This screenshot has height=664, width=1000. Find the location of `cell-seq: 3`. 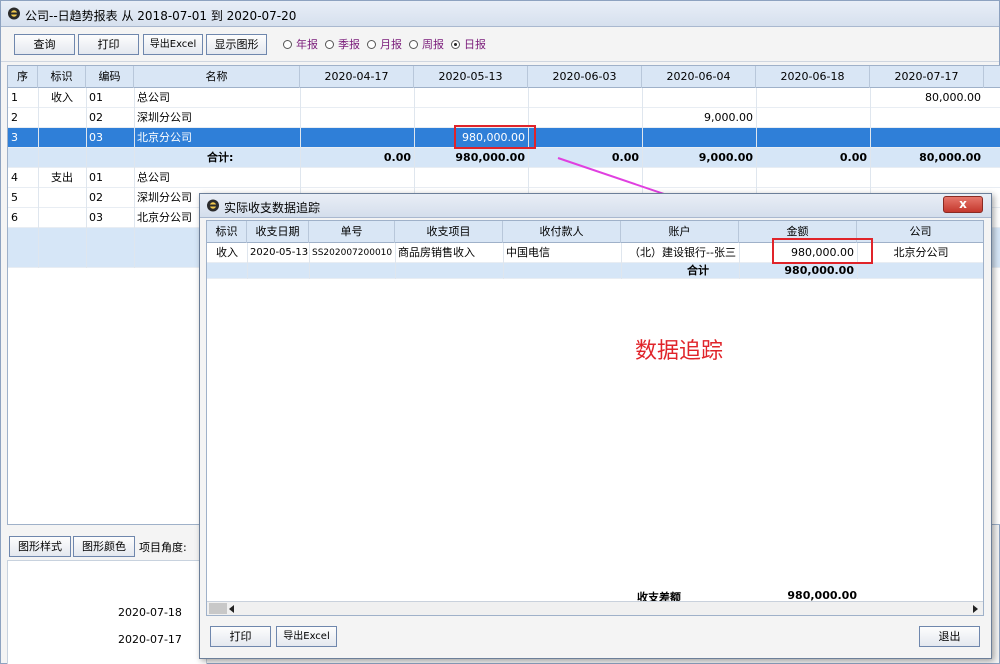

cell-seq: 3 is located at coordinates (14, 137).